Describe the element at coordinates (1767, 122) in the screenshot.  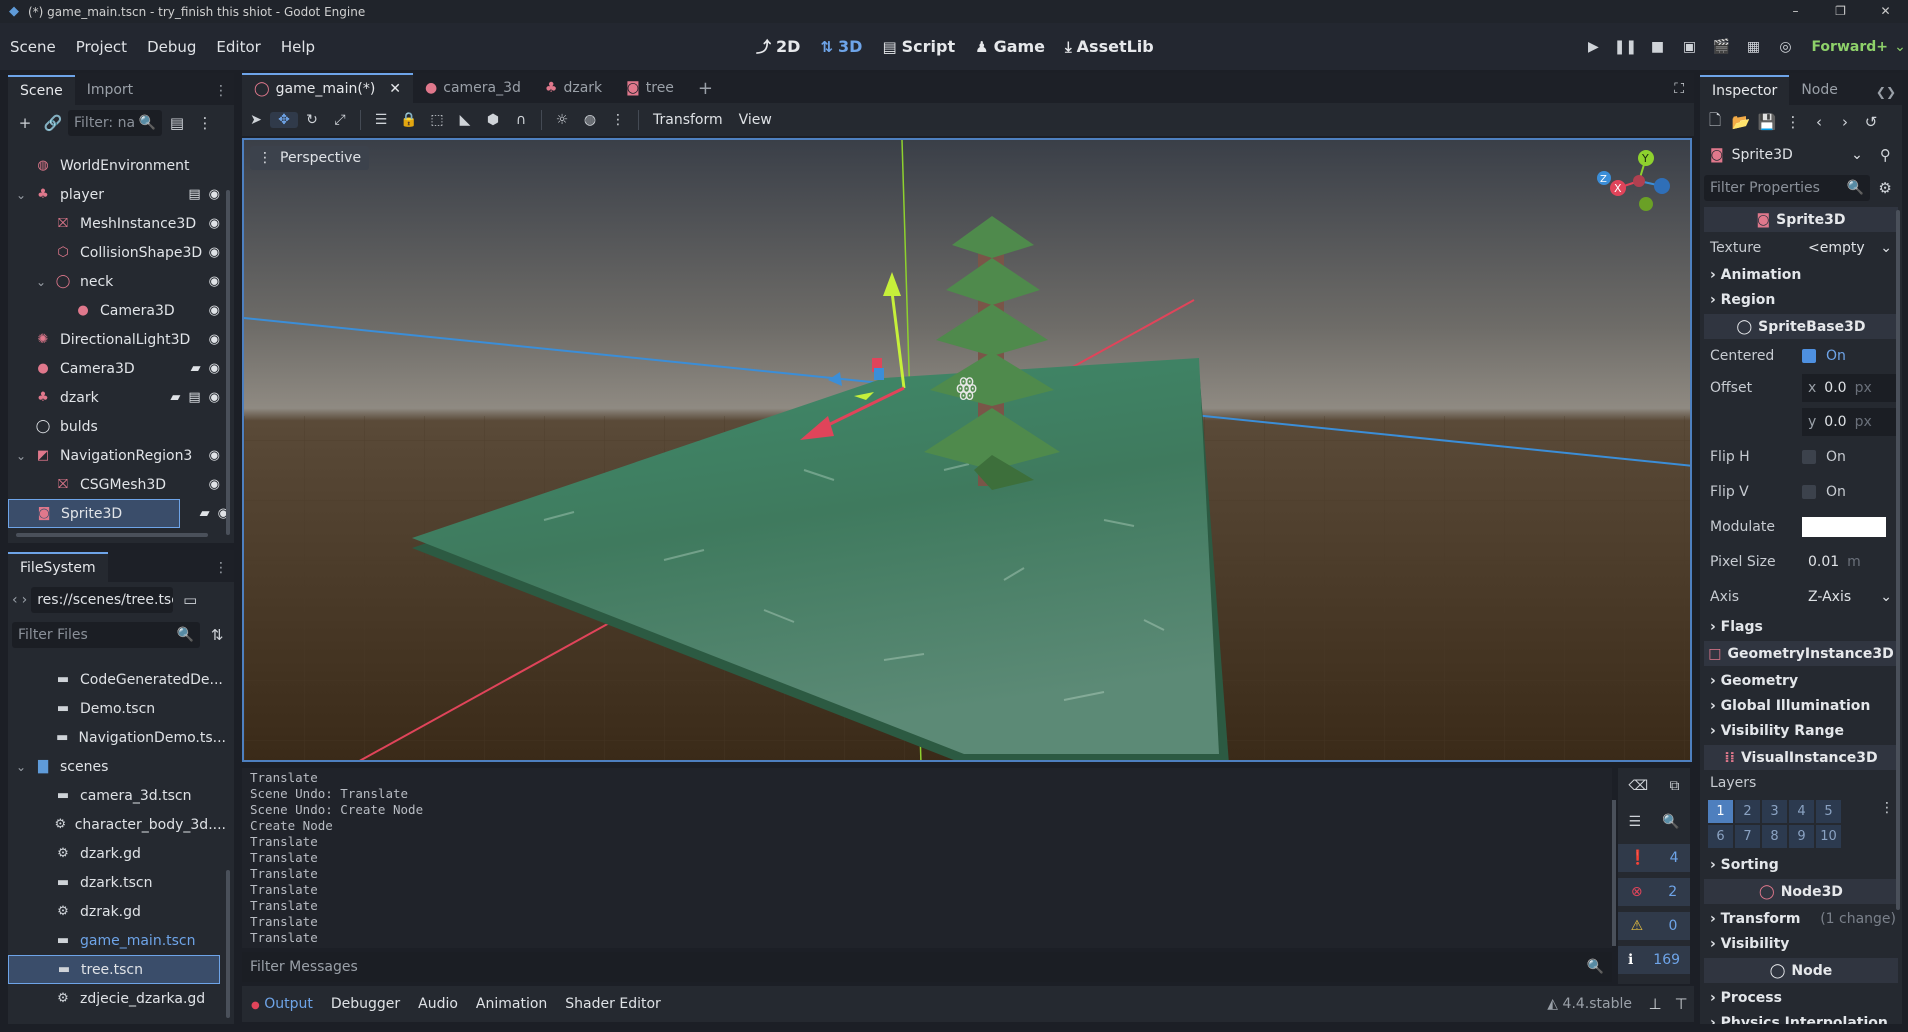
I see `save-resource-icon: 💾` at that location.